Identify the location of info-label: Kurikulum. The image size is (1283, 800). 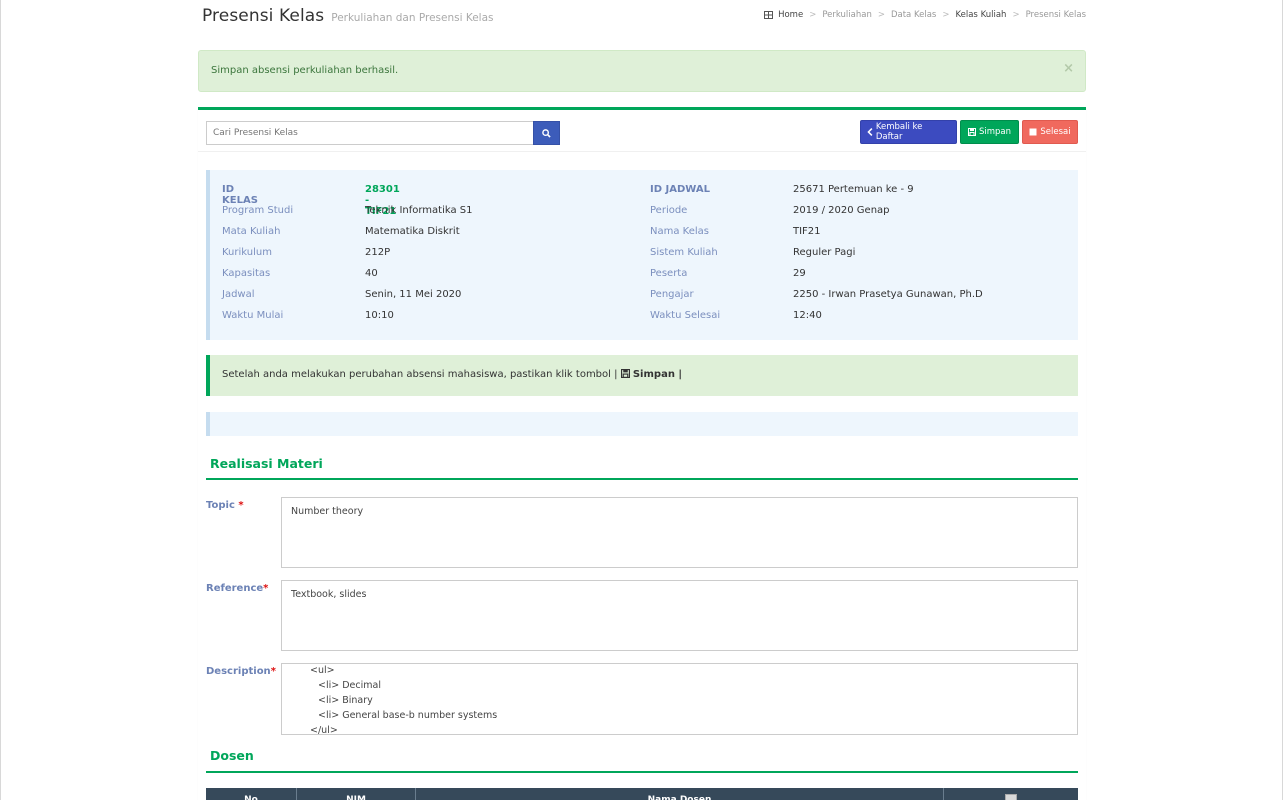
(247, 252).